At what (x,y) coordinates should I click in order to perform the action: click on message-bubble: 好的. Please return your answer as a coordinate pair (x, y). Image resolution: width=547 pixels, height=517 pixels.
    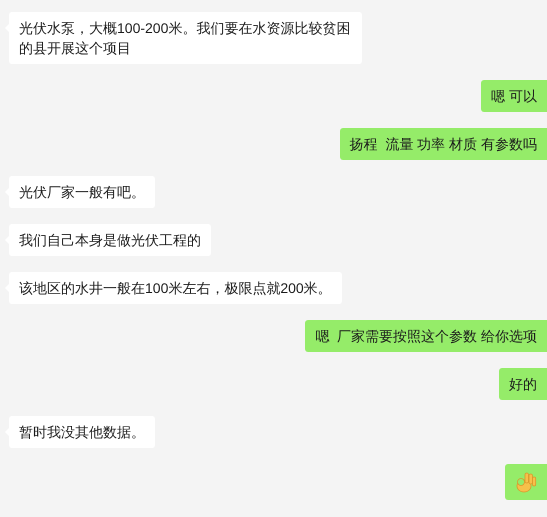
    Looking at the image, I should click on (523, 384).